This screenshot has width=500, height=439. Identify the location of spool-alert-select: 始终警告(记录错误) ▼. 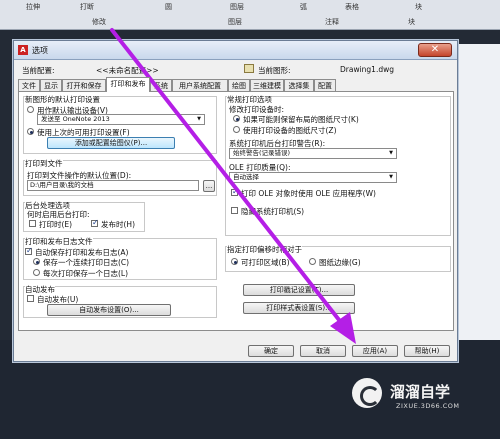
(313, 153).